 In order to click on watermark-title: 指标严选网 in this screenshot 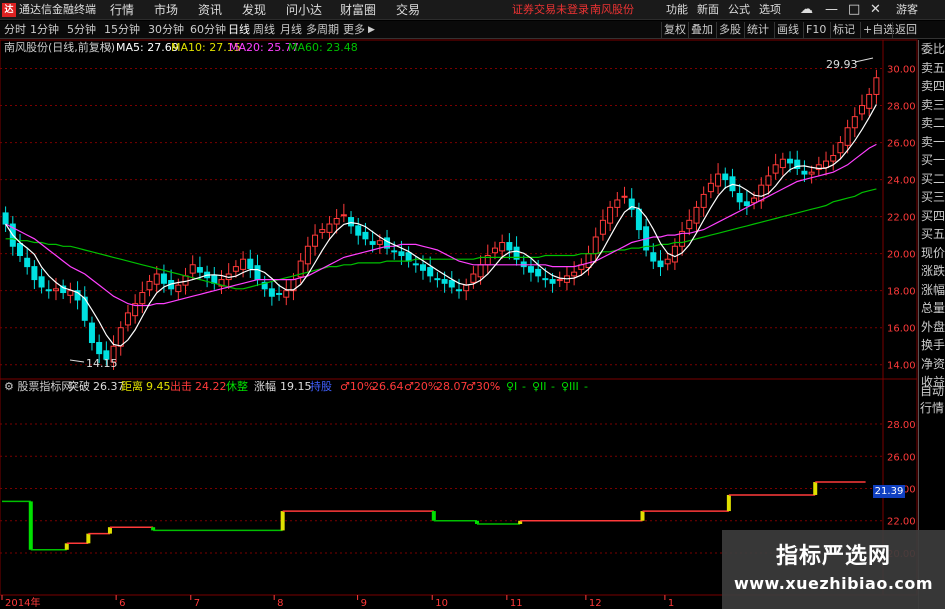, I will do `click(833, 556)`.